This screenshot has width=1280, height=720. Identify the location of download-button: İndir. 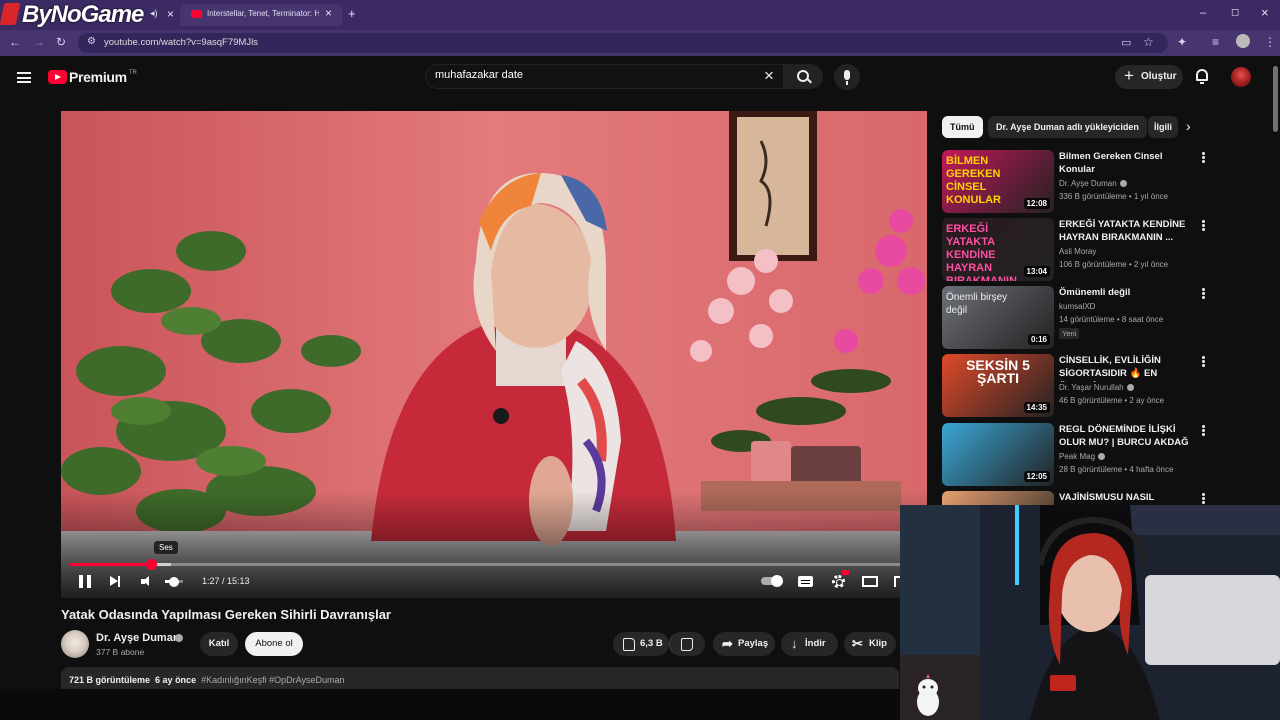
(809, 644).